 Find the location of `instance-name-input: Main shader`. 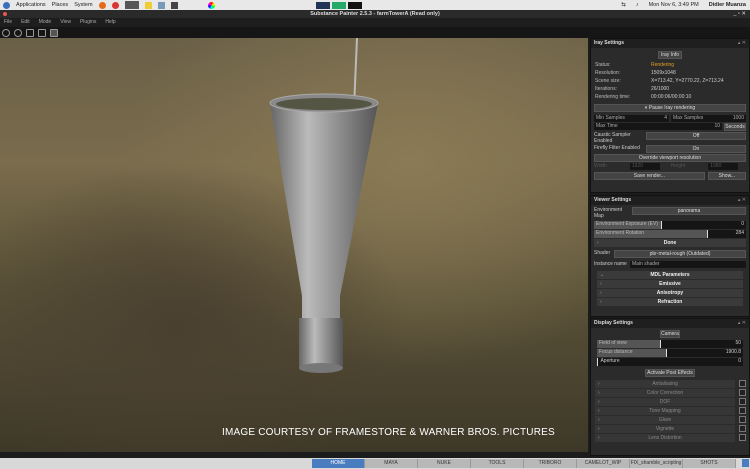

instance-name-input: Main shader is located at coordinates (688, 264).